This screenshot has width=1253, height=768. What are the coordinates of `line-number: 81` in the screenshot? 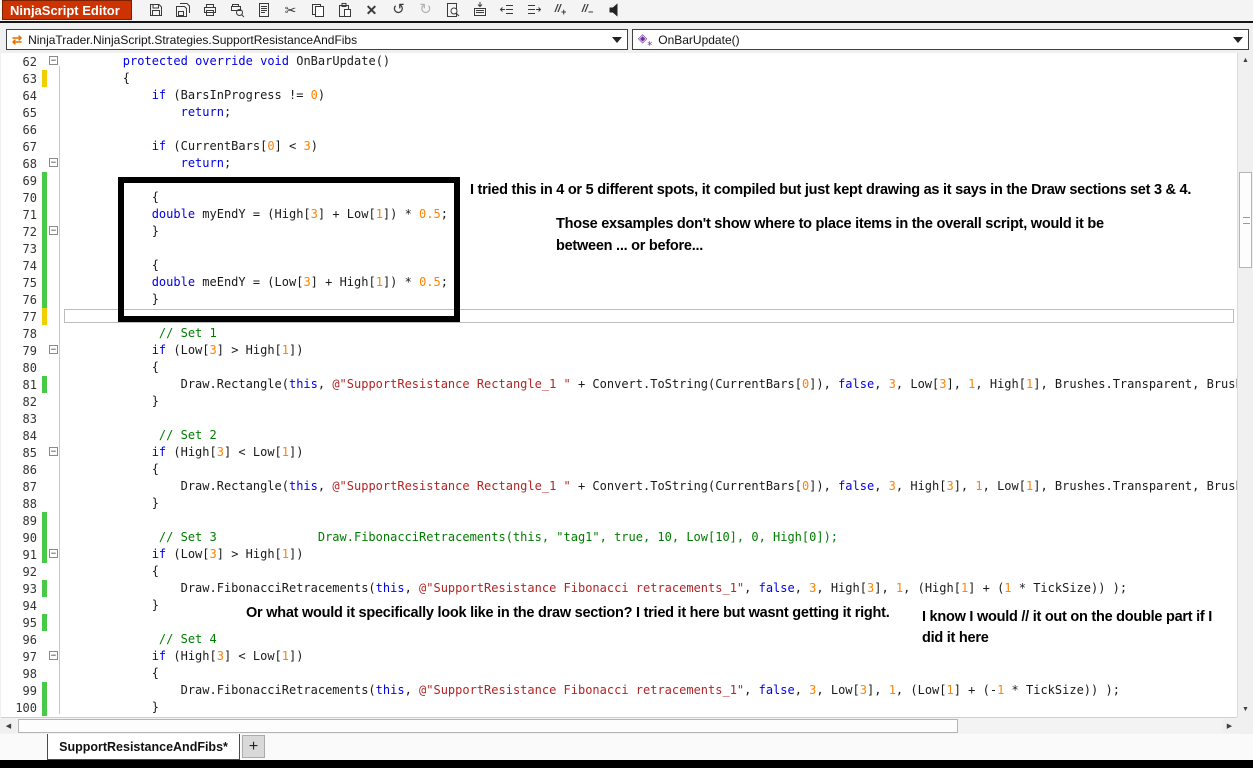 It's located at (29, 384).